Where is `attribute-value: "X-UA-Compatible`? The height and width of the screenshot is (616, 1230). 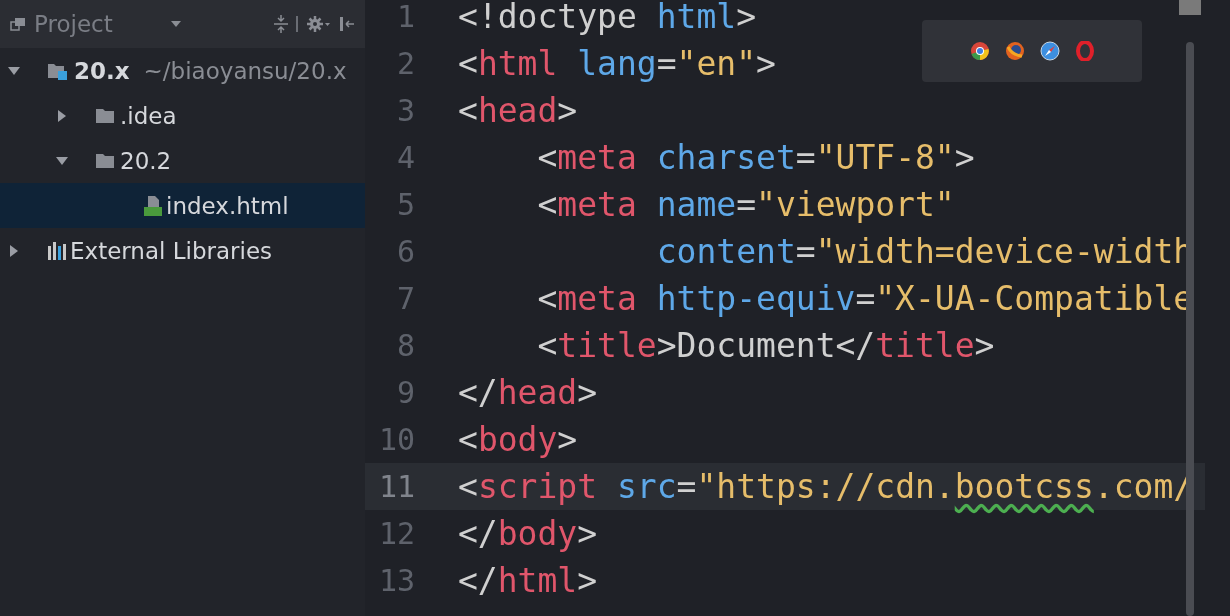
attribute-value: "X-UA-Compatible is located at coordinates (1034, 298).